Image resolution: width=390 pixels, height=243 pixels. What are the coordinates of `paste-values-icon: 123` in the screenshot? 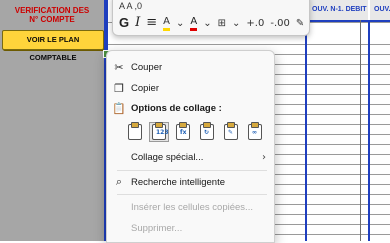 It's located at (159, 132).